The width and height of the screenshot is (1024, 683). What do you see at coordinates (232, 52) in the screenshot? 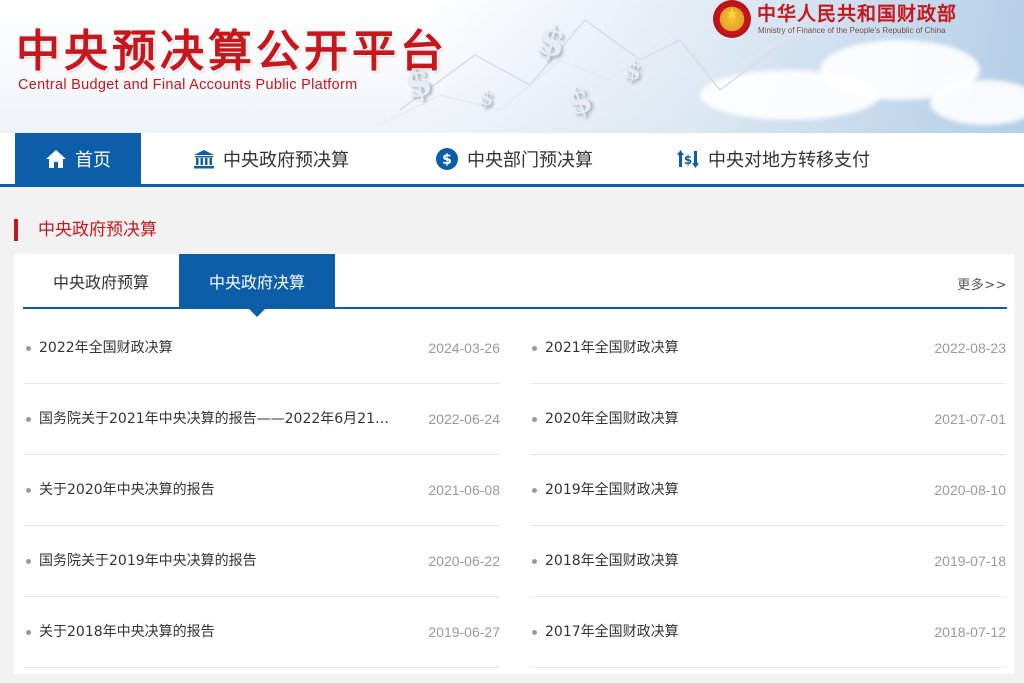
I see `site-logo-title: 中央预决算公开平台` at bounding box center [232, 52].